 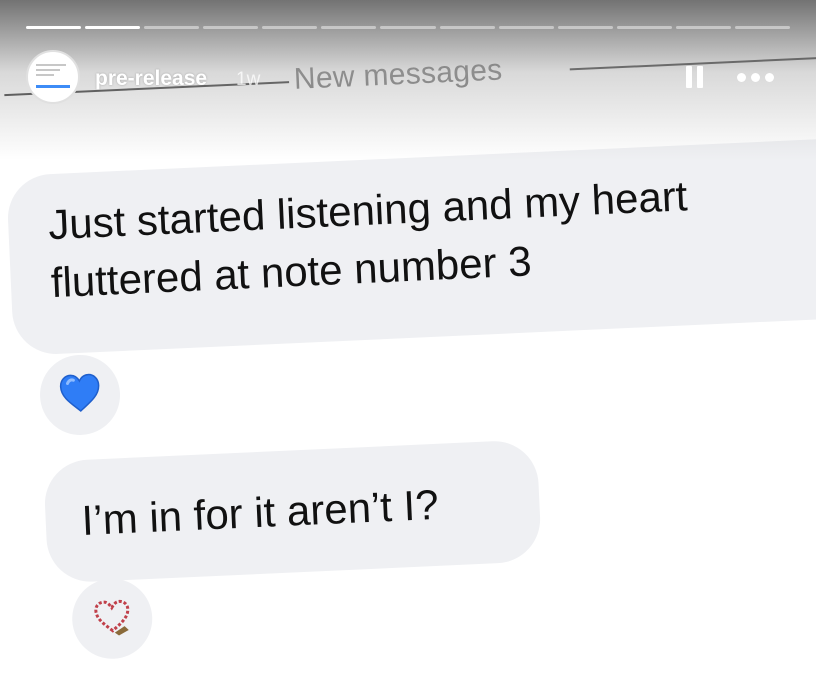 I want to click on more-icon, so click(x=756, y=77).